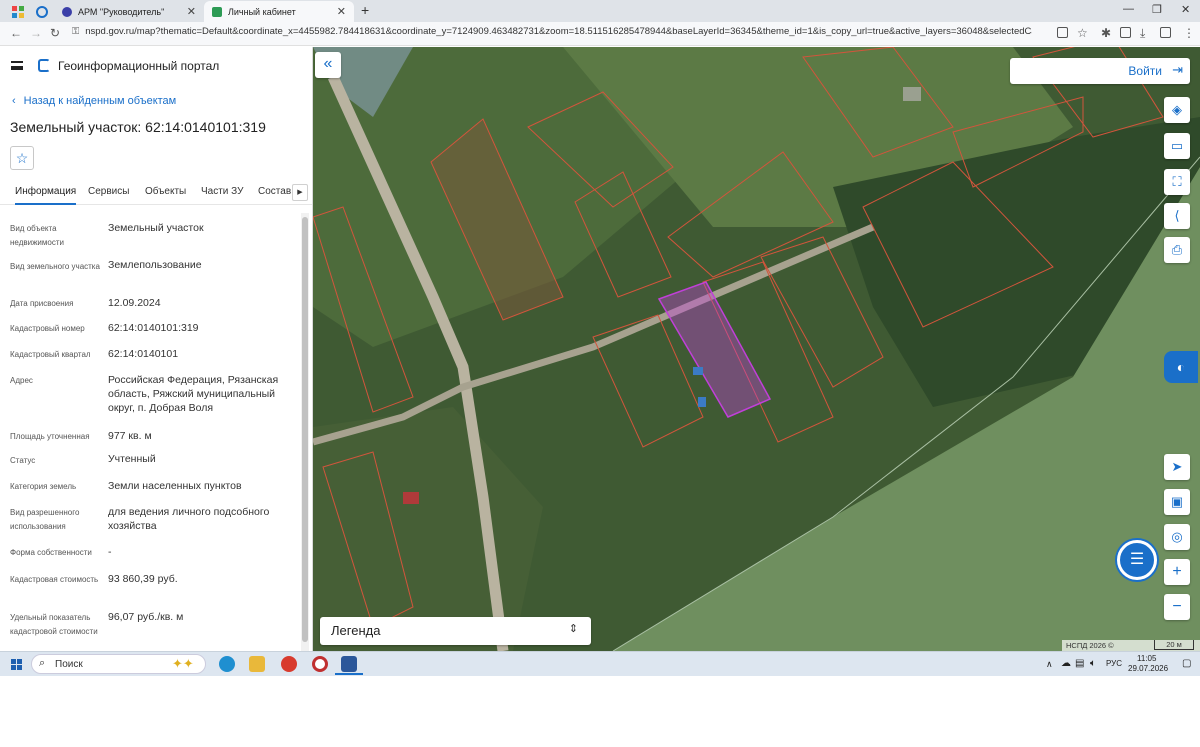 The height and width of the screenshot is (747, 1200). What do you see at coordinates (139, 66) in the screenshot?
I see `portal-title: Геоинформационный портал` at bounding box center [139, 66].